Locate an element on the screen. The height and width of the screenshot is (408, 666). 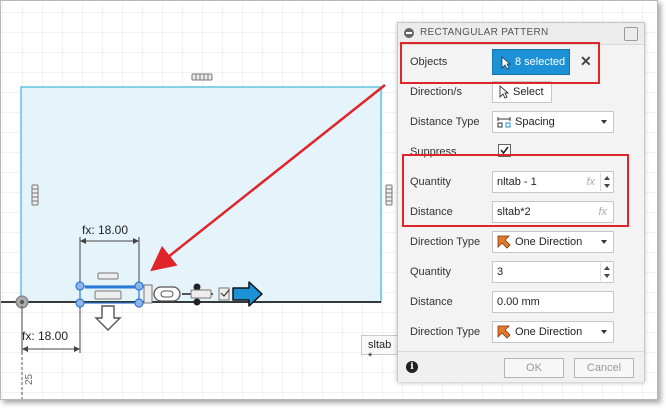
ok-button: OK is located at coordinates (534, 368).